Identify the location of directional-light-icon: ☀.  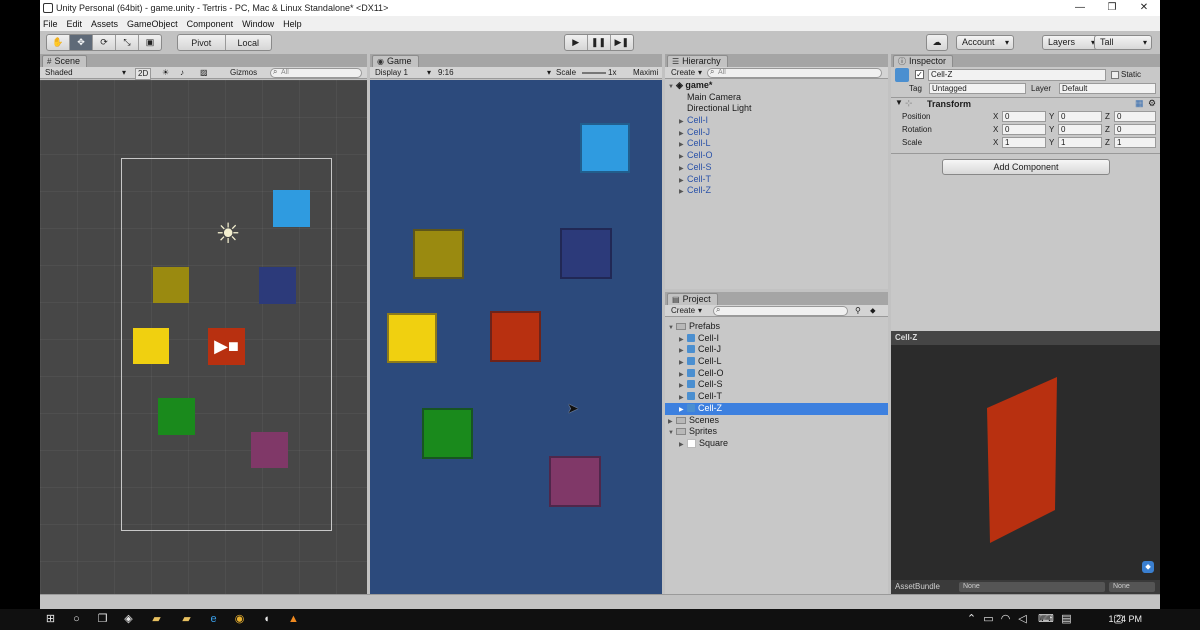
(228, 234).